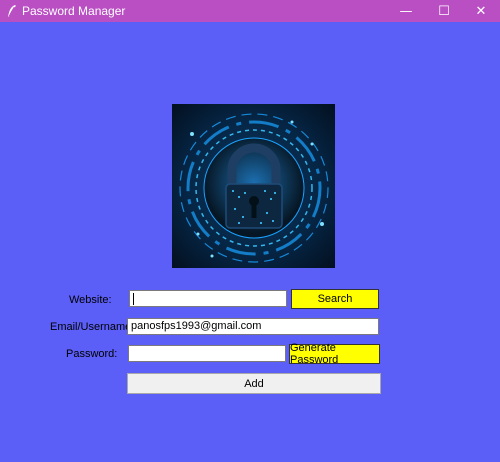 The image size is (500, 462). Describe the element at coordinates (335, 299) in the screenshot. I see `search-button: Search` at that location.